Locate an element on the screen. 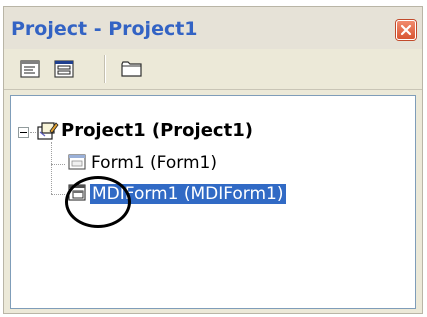 Image resolution: width=427 pixels, height=317 pixels. view-code-icon is located at coordinates (30, 69).